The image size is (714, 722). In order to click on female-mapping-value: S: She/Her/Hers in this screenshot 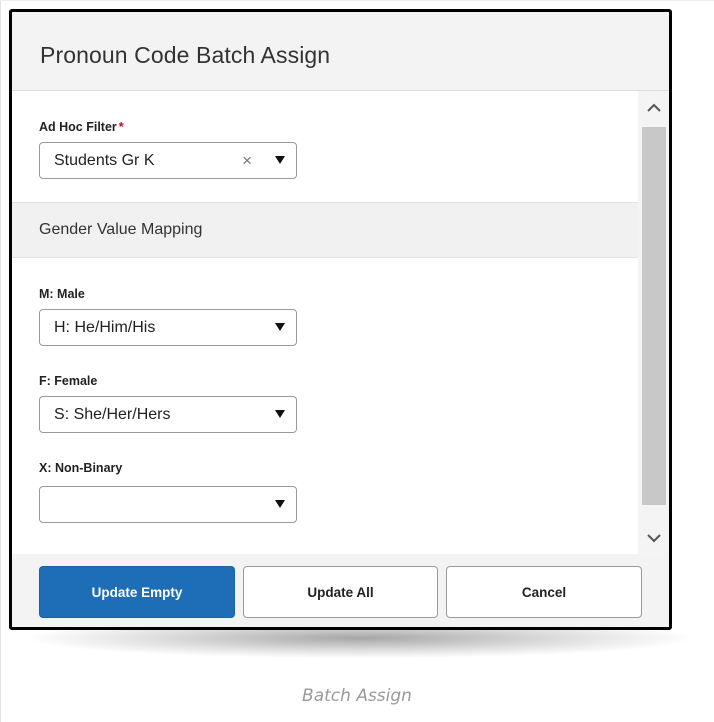, I will do `click(112, 414)`.